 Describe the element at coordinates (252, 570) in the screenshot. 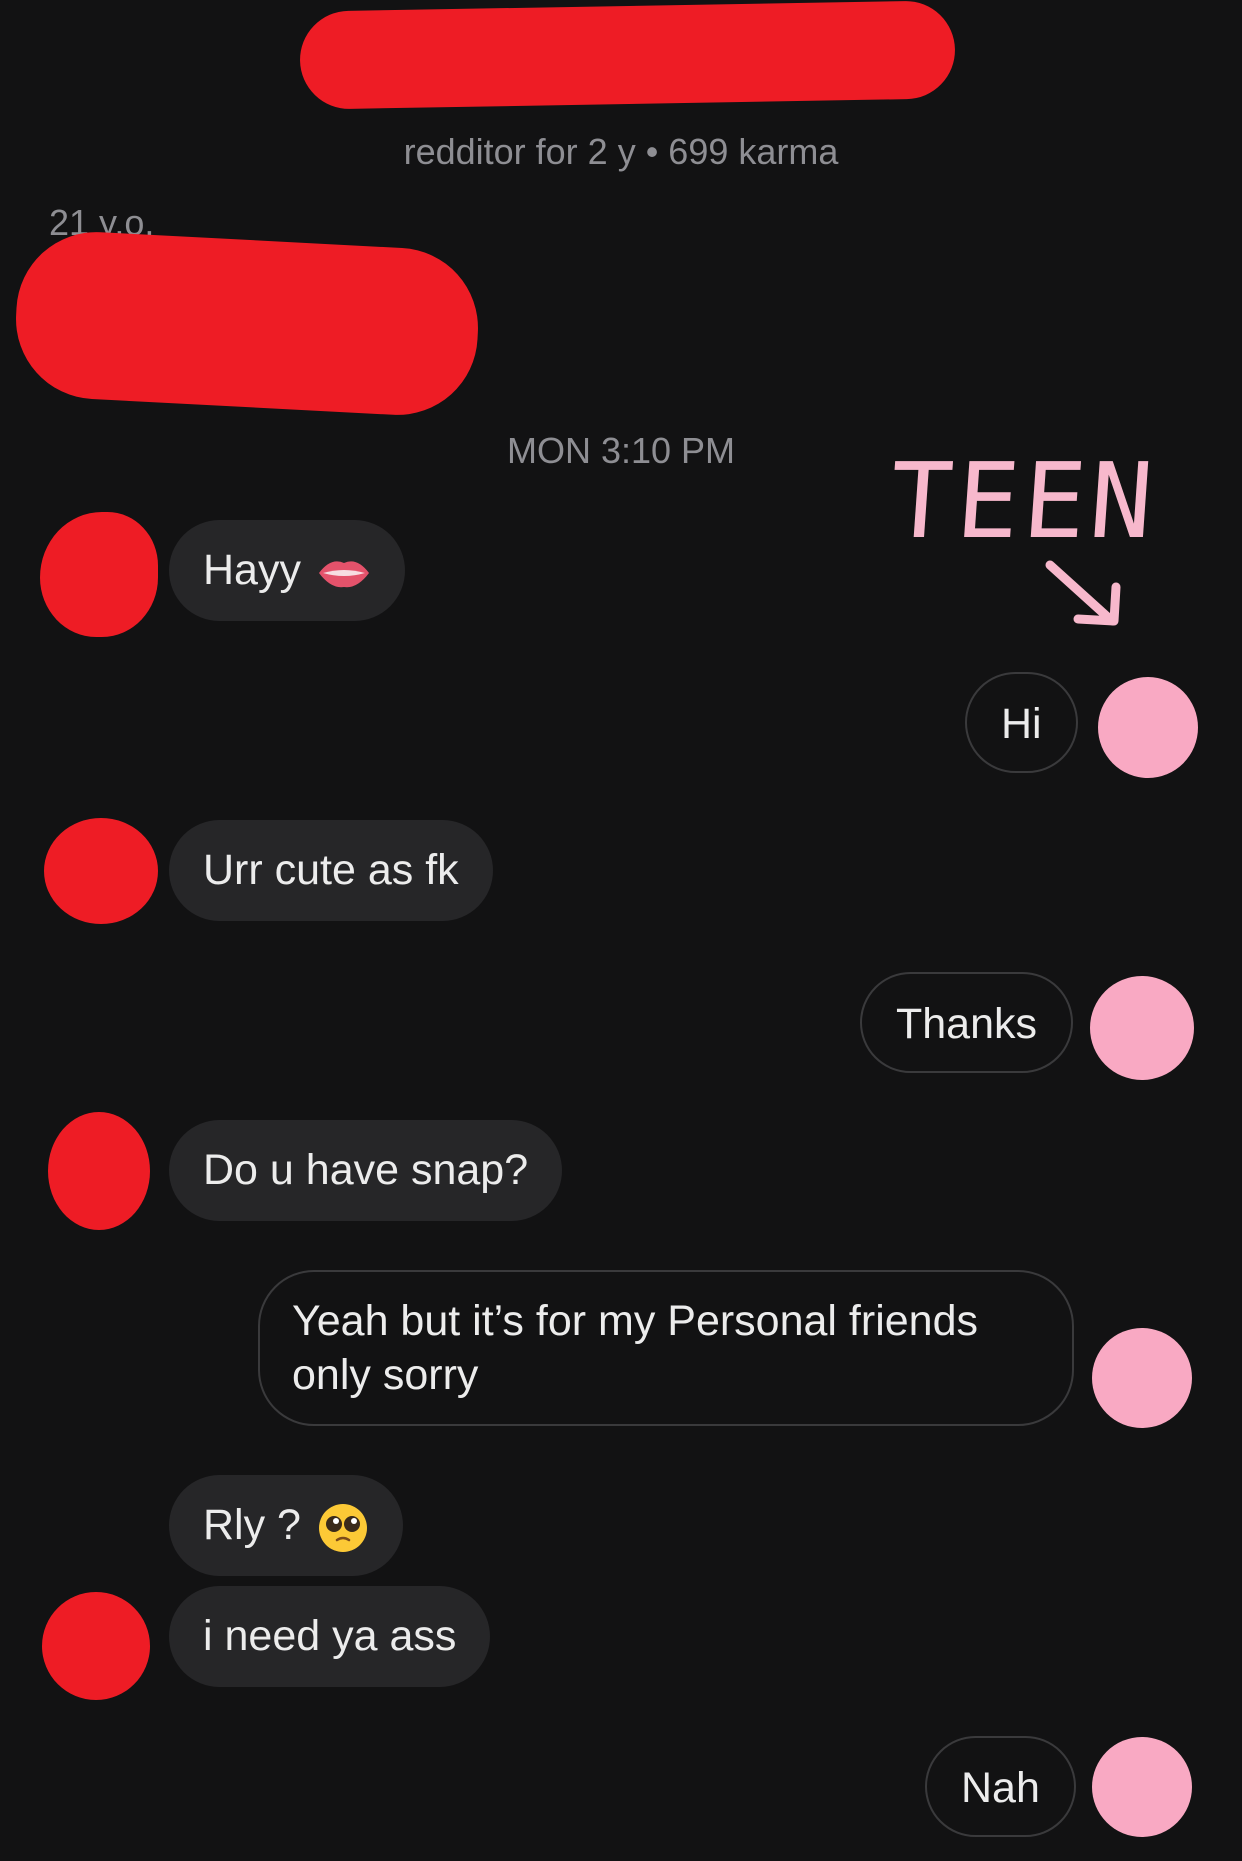

I see `message-text: Hayy` at that location.